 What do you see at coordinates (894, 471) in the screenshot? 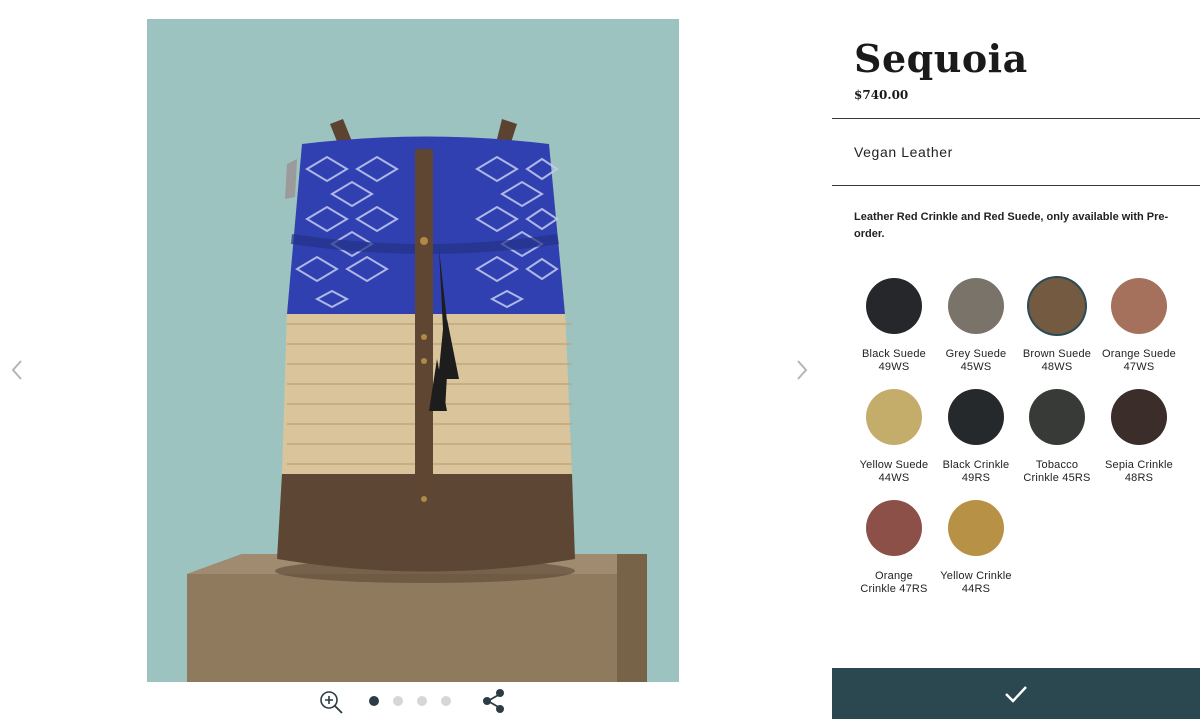
I see `swatch-label: Yellow Suede 44WS` at bounding box center [894, 471].